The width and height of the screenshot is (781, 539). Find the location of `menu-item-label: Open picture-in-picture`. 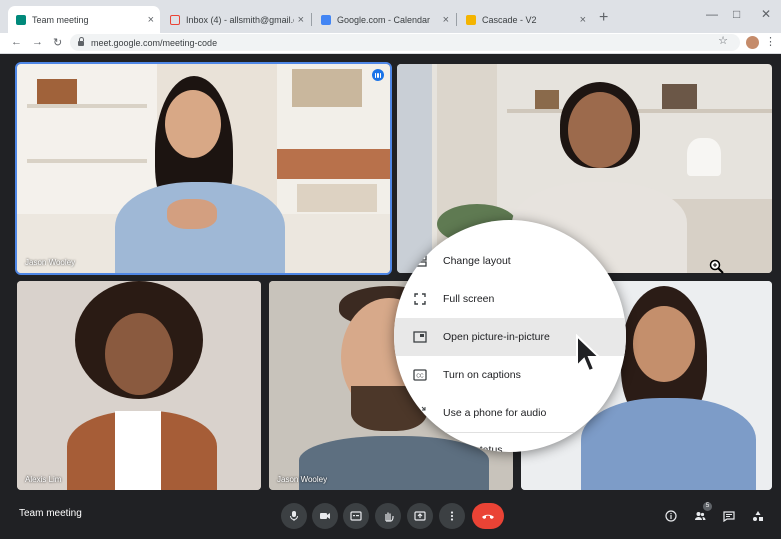

menu-item-label: Open picture-in-picture is located at coordinates (496, 337).